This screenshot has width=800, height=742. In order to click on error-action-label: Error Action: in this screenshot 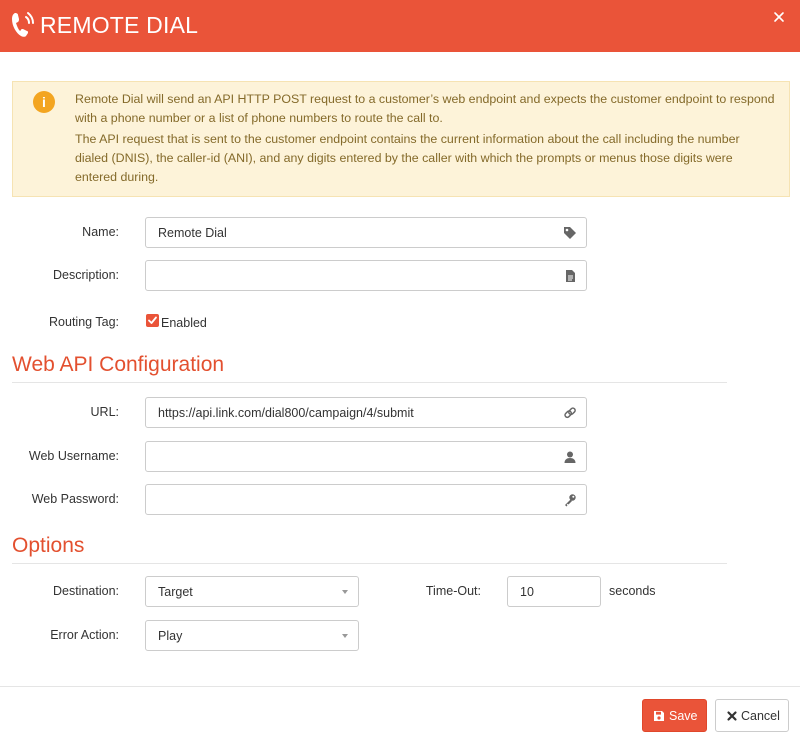, I will do `click(84, 635)`.